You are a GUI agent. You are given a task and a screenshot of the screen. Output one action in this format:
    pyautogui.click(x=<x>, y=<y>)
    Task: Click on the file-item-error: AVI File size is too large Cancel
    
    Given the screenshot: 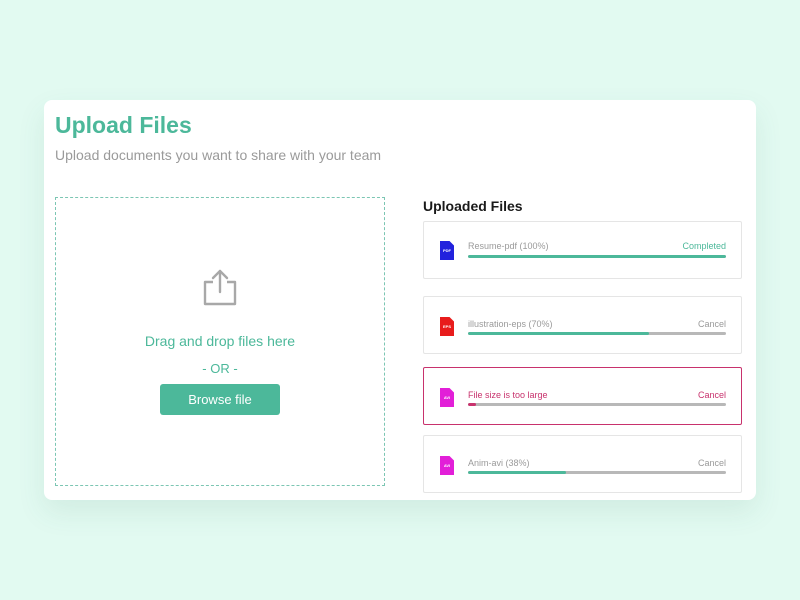 What is the action you would take?
    pyautogui.click(x=582, y=396)
    